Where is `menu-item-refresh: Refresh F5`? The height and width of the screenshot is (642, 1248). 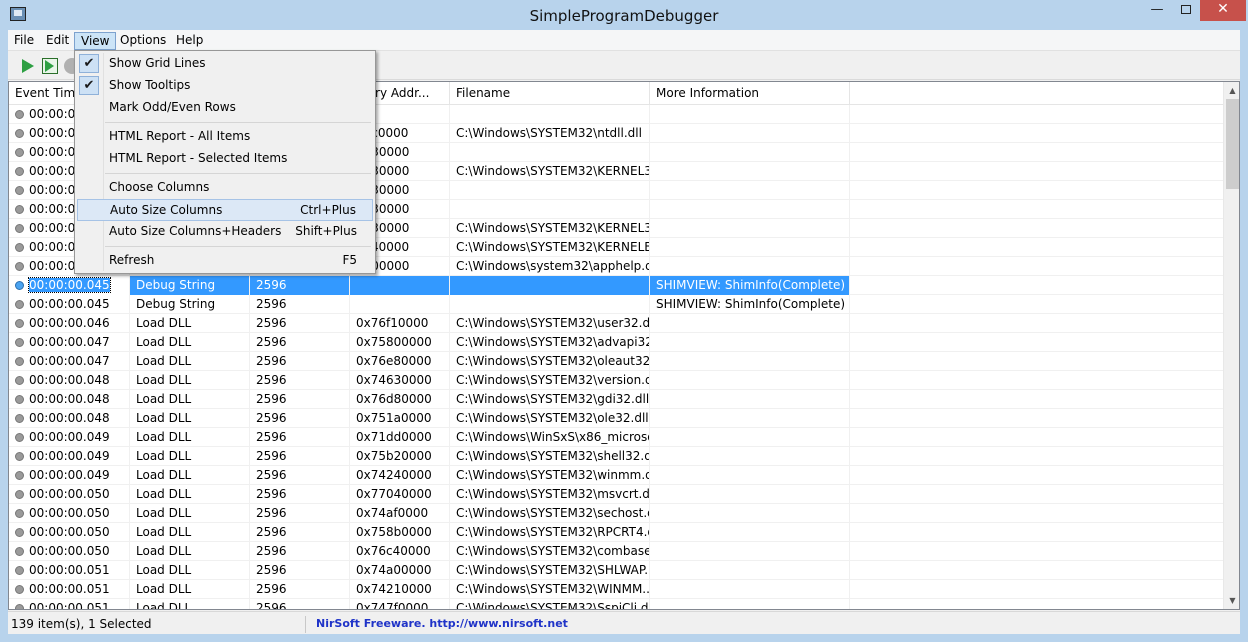
menu-item-refresh: Refresh F5 is located at coordinates (225, 261).